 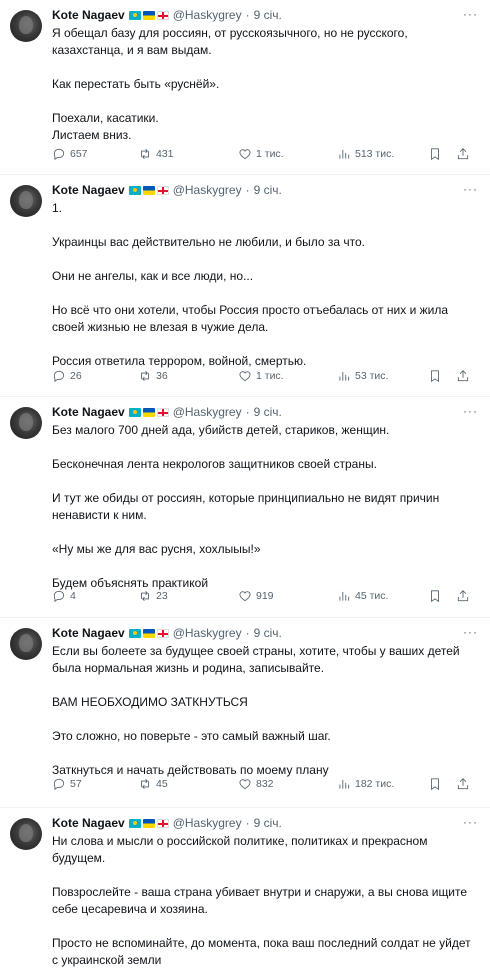 What do you see at coordinates (153, 784) in the screenshot?
I see `retweet-button: 45` at bounding box center [153, 784].